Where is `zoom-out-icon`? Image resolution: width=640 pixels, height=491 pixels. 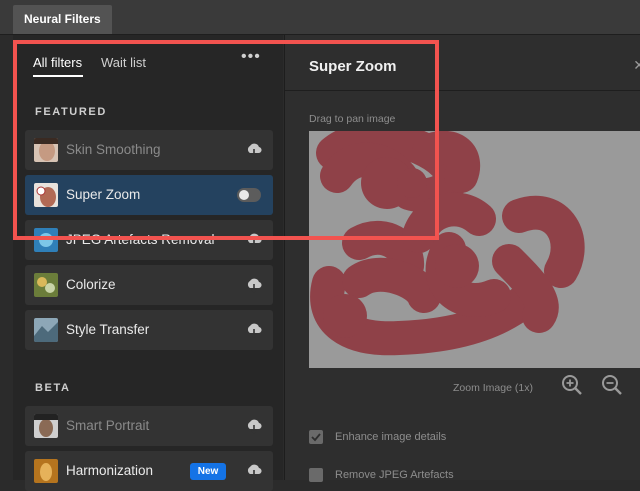
zoom-out-icon is located at coordinates (612, 385).